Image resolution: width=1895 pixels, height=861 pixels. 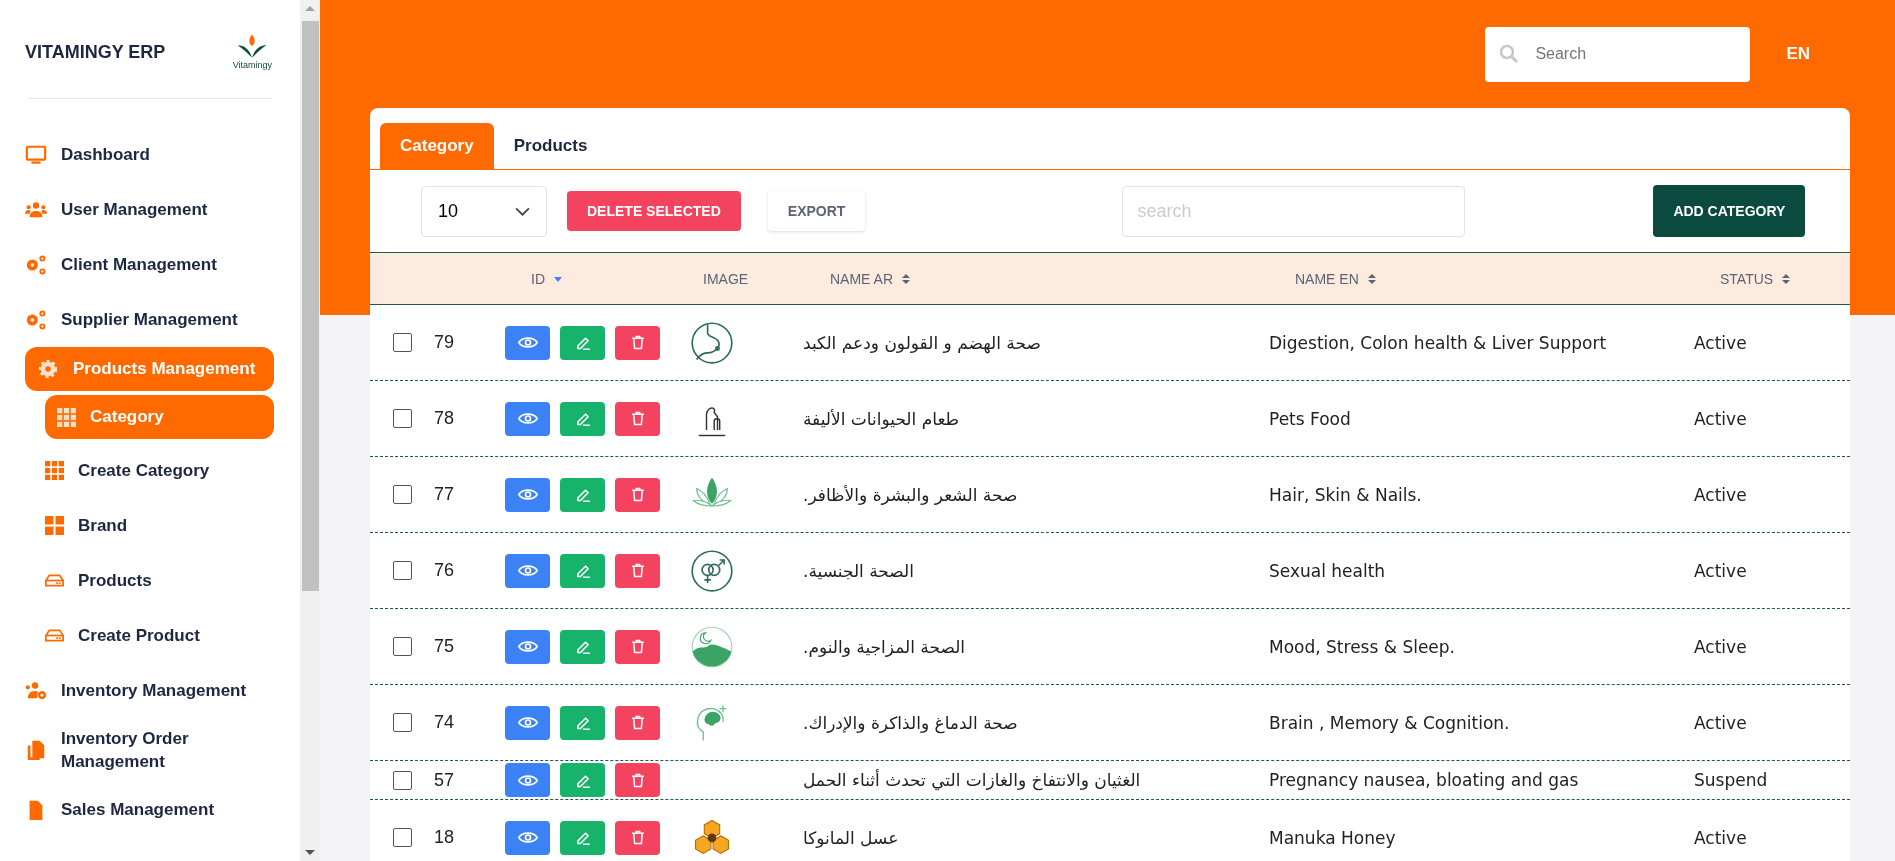 I want to click on table-cell-text: Digestion, Colon health & Liver Support, so click(x=1438, y=342).